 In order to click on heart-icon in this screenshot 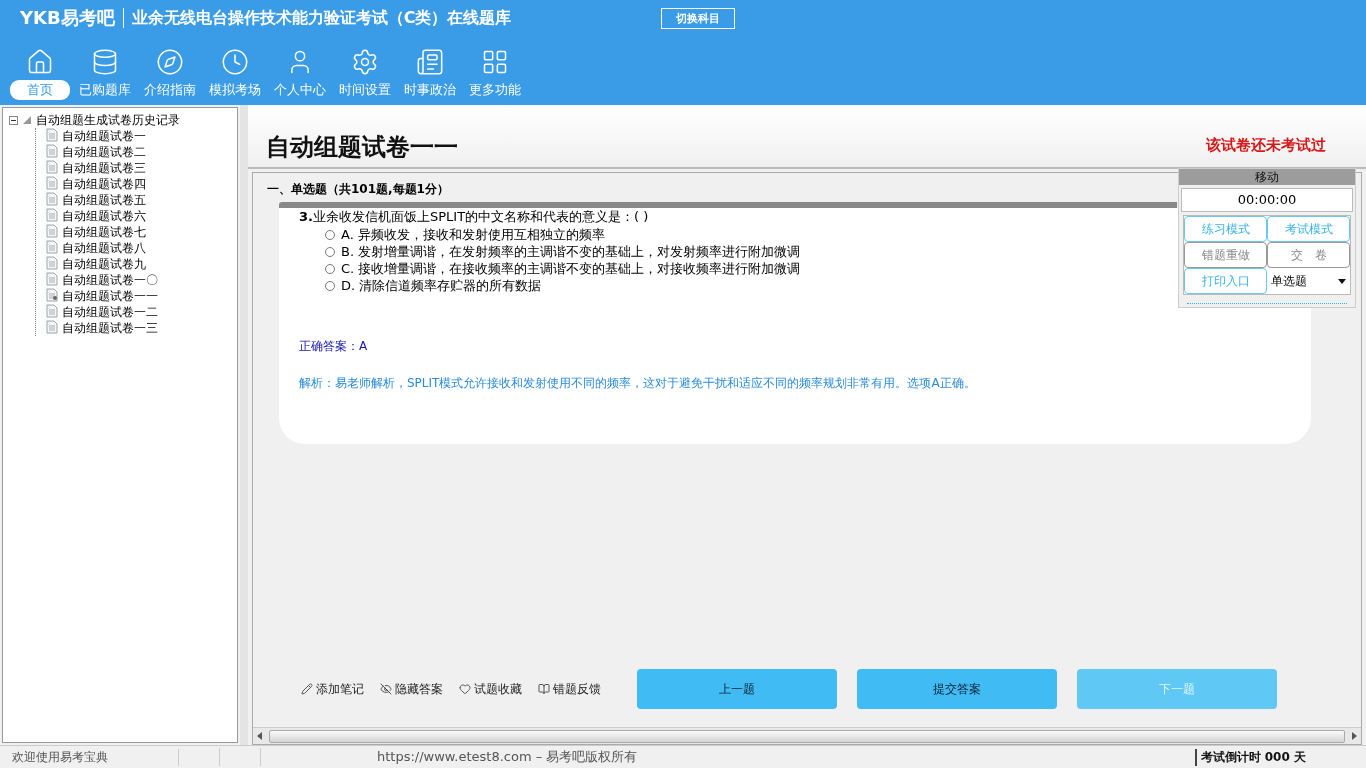, I will do `click(465, 689)`.